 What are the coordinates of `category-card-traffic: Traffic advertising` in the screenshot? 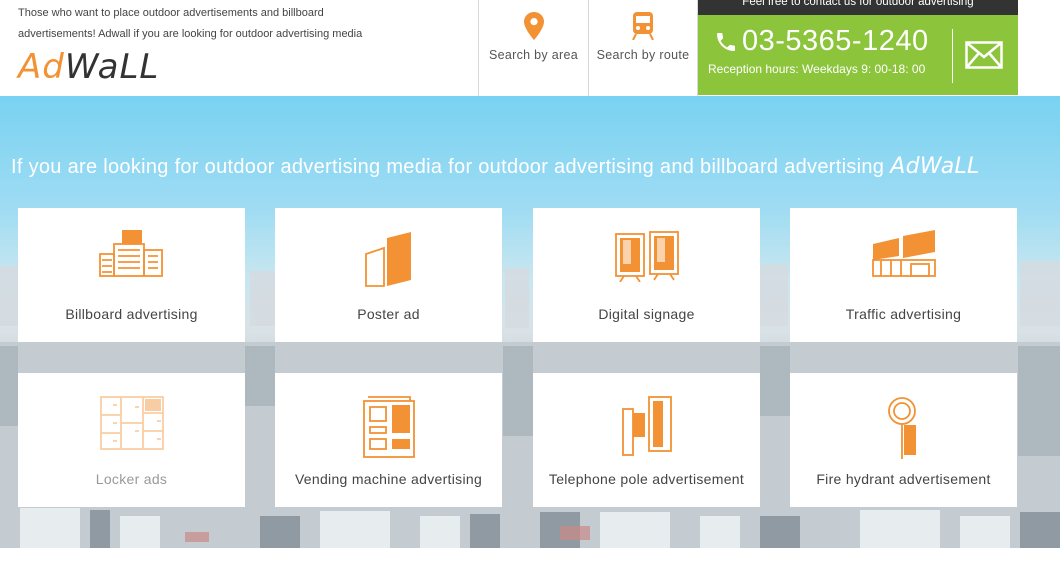 It's located at (903, 275).